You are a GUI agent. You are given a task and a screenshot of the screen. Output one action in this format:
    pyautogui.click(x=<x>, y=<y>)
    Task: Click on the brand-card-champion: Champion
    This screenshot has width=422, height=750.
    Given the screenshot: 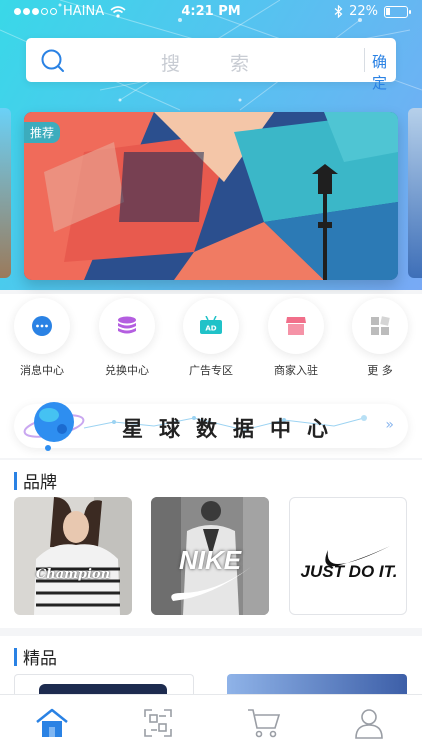 What is the action you would take?
    pyautogui.click(x=73, y=556)
    